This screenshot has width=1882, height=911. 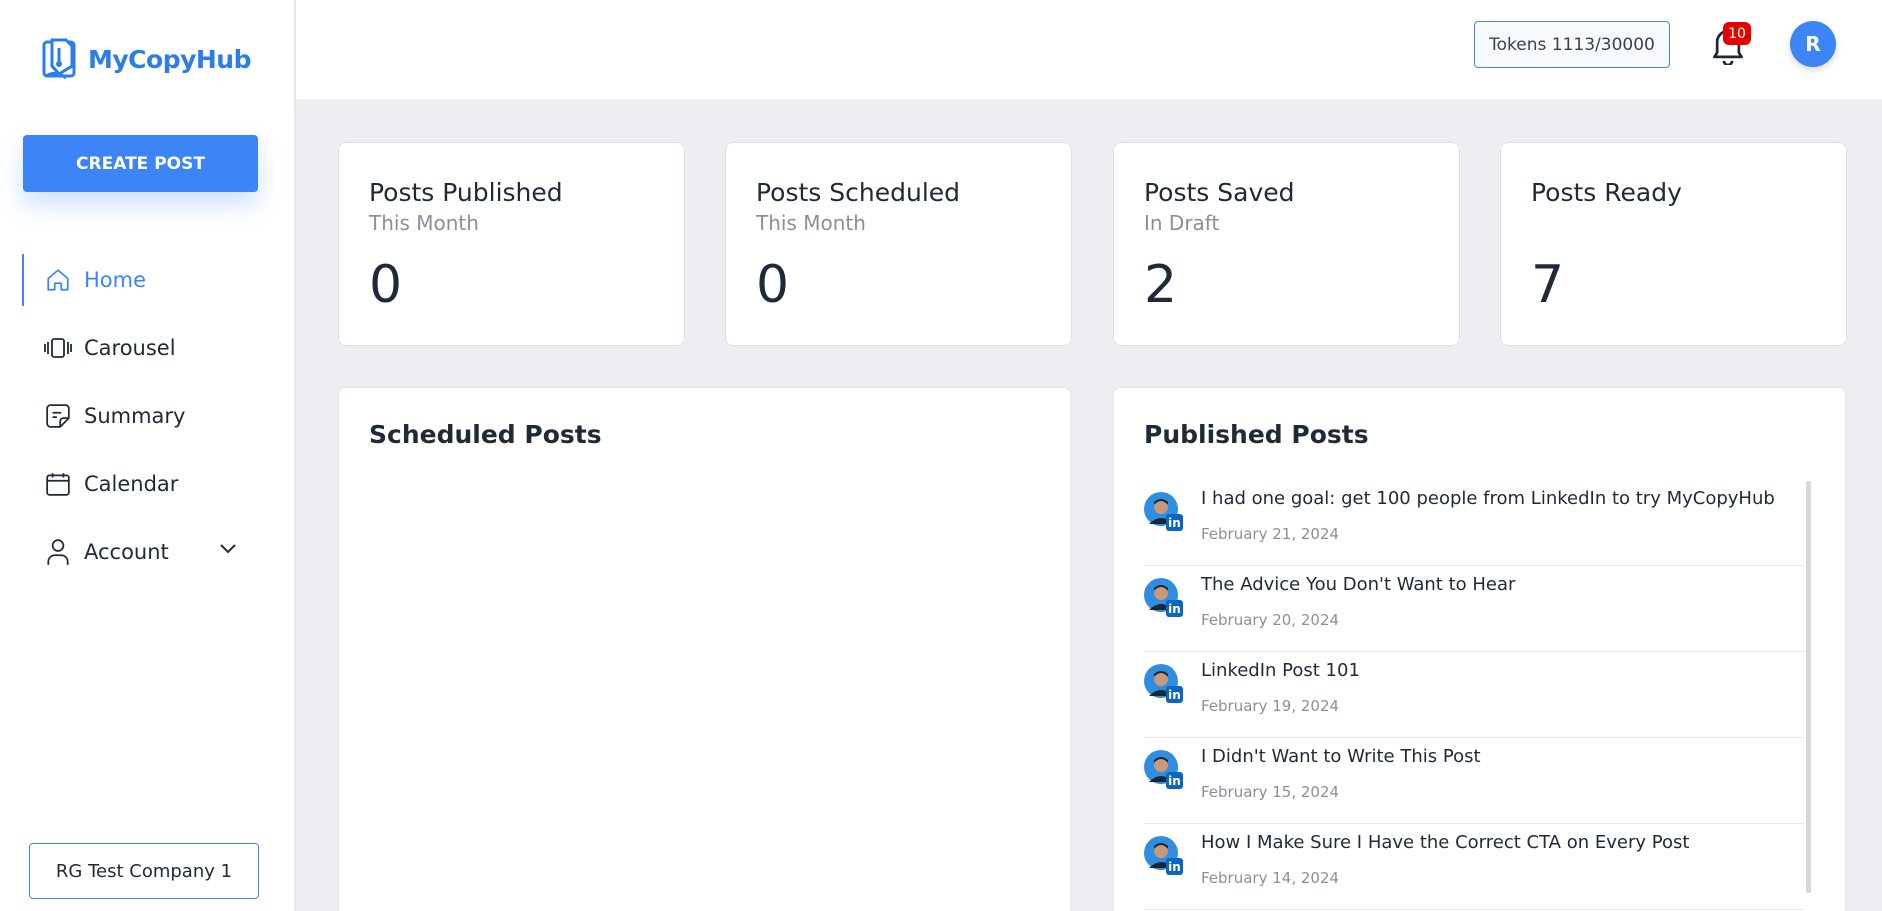 I want to click on list-item: in LinkedIn Post 101 February 19, 2024, so click(x=1474, y=695).